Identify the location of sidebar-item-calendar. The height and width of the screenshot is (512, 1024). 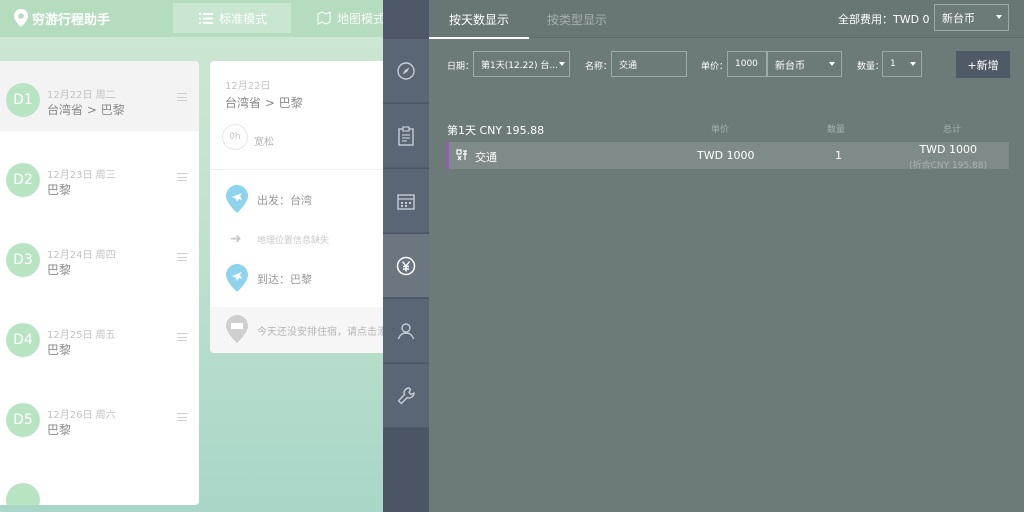
(406, 201).